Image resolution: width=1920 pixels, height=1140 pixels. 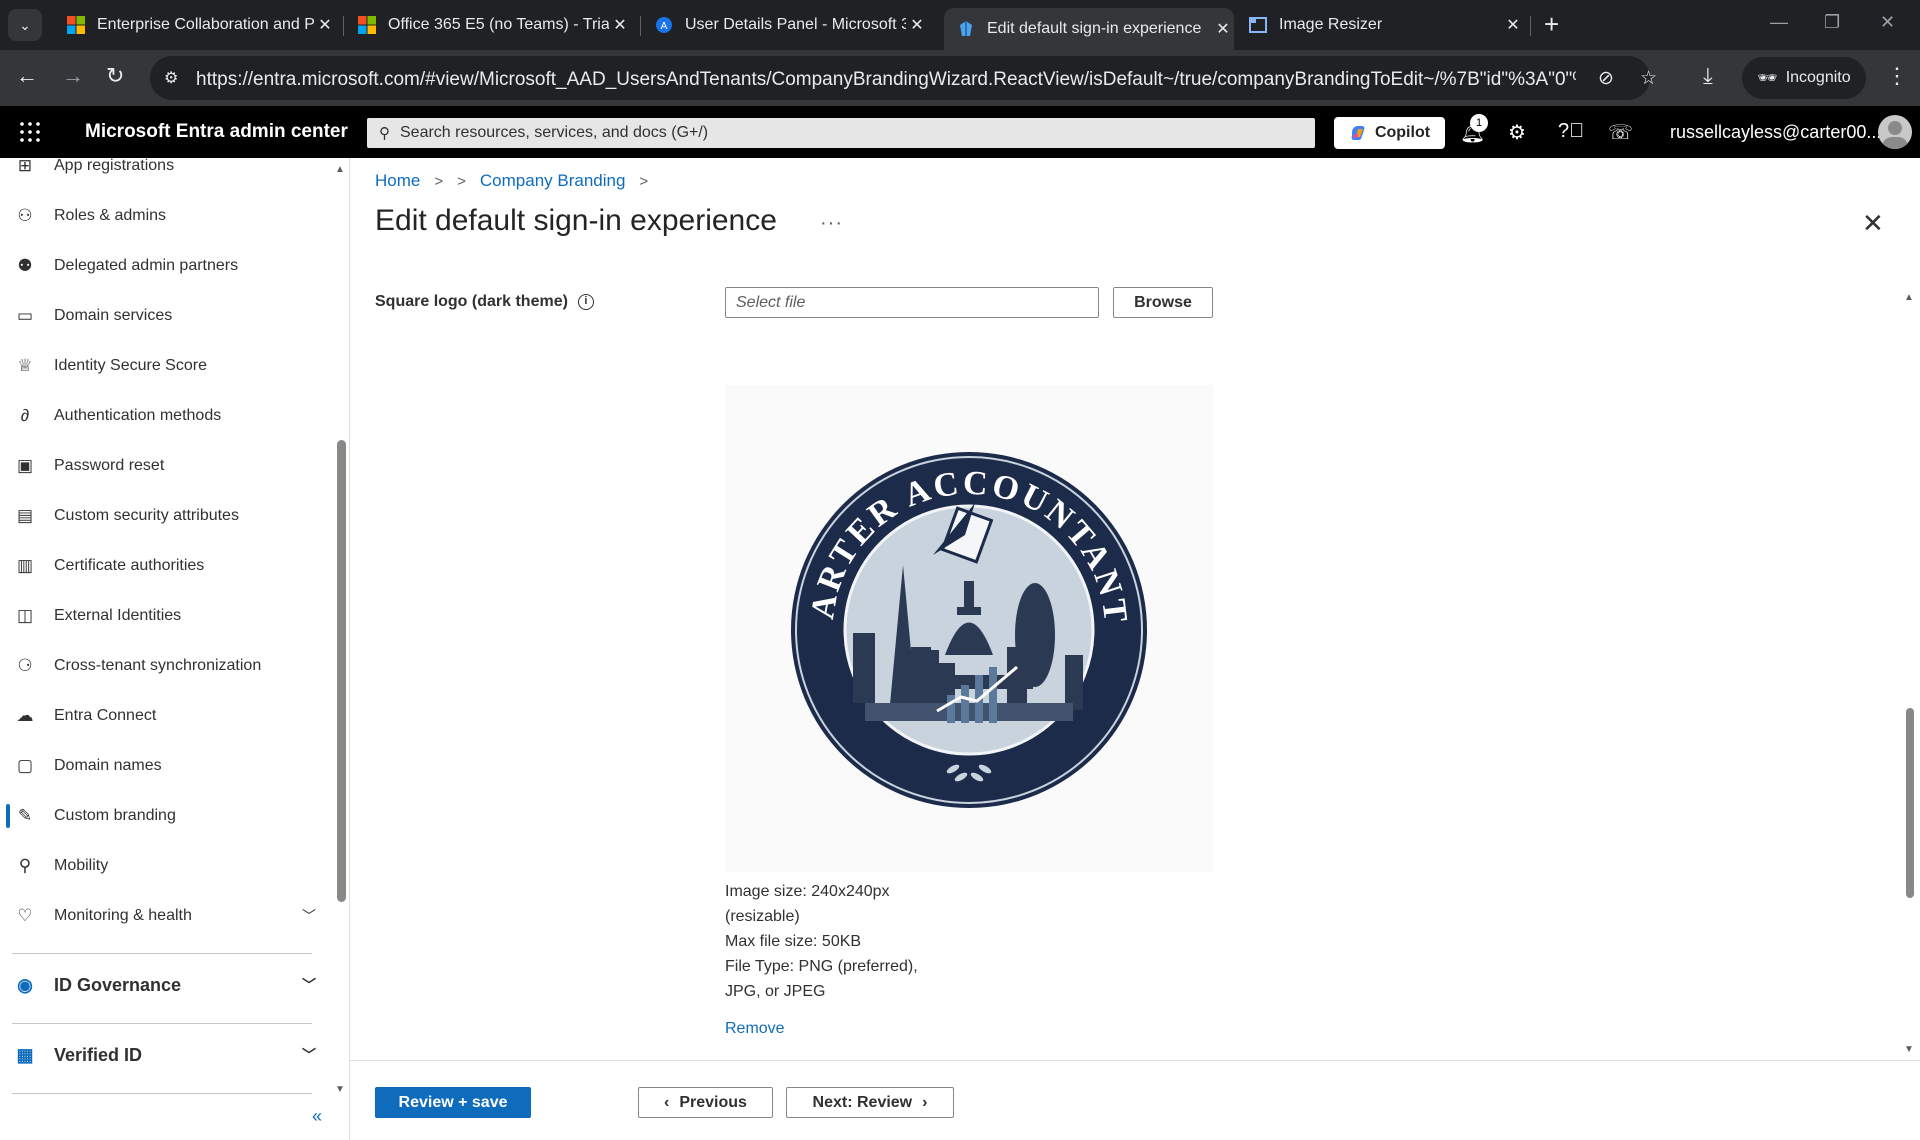 I want to click on sidebar-item-authentication-methods: ∂ Authentication methods, so click(x=165, y=416).